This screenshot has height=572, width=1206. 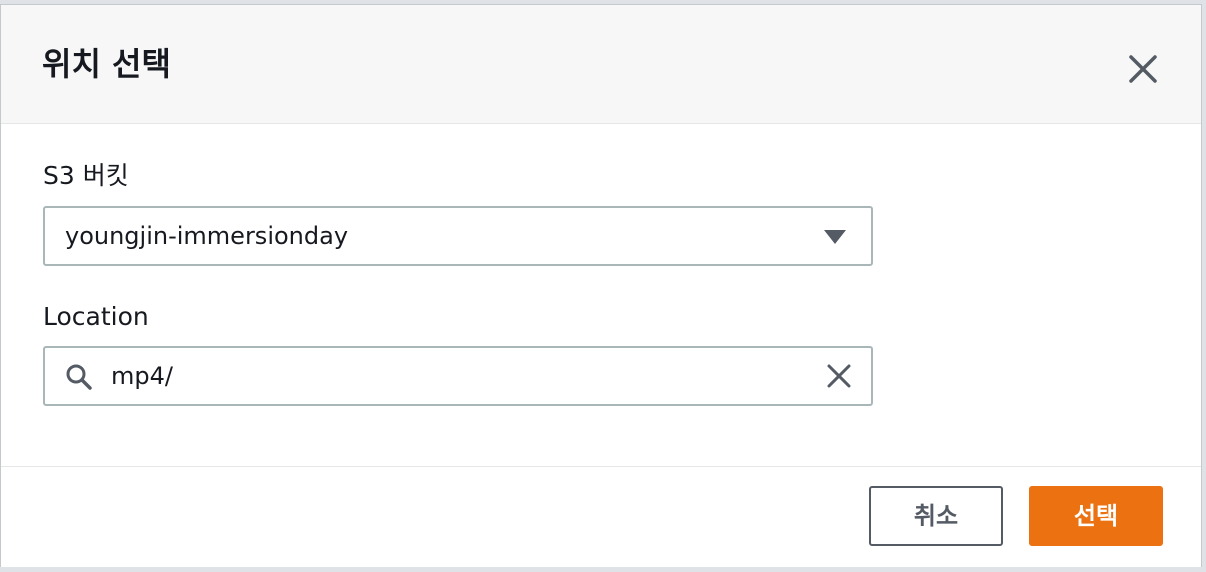 I want to click on caret-down-icon, so click(x=835, y=237).